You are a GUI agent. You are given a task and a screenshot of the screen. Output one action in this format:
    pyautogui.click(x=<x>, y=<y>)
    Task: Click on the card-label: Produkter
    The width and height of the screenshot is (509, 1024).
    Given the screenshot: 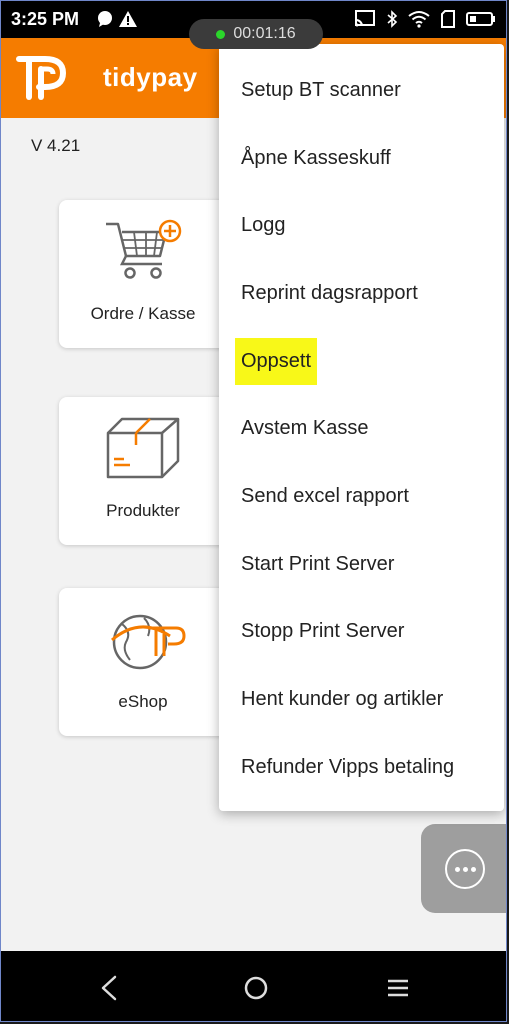 What is the action you would take?
    pyautogui.click(x=143, y=510)
    